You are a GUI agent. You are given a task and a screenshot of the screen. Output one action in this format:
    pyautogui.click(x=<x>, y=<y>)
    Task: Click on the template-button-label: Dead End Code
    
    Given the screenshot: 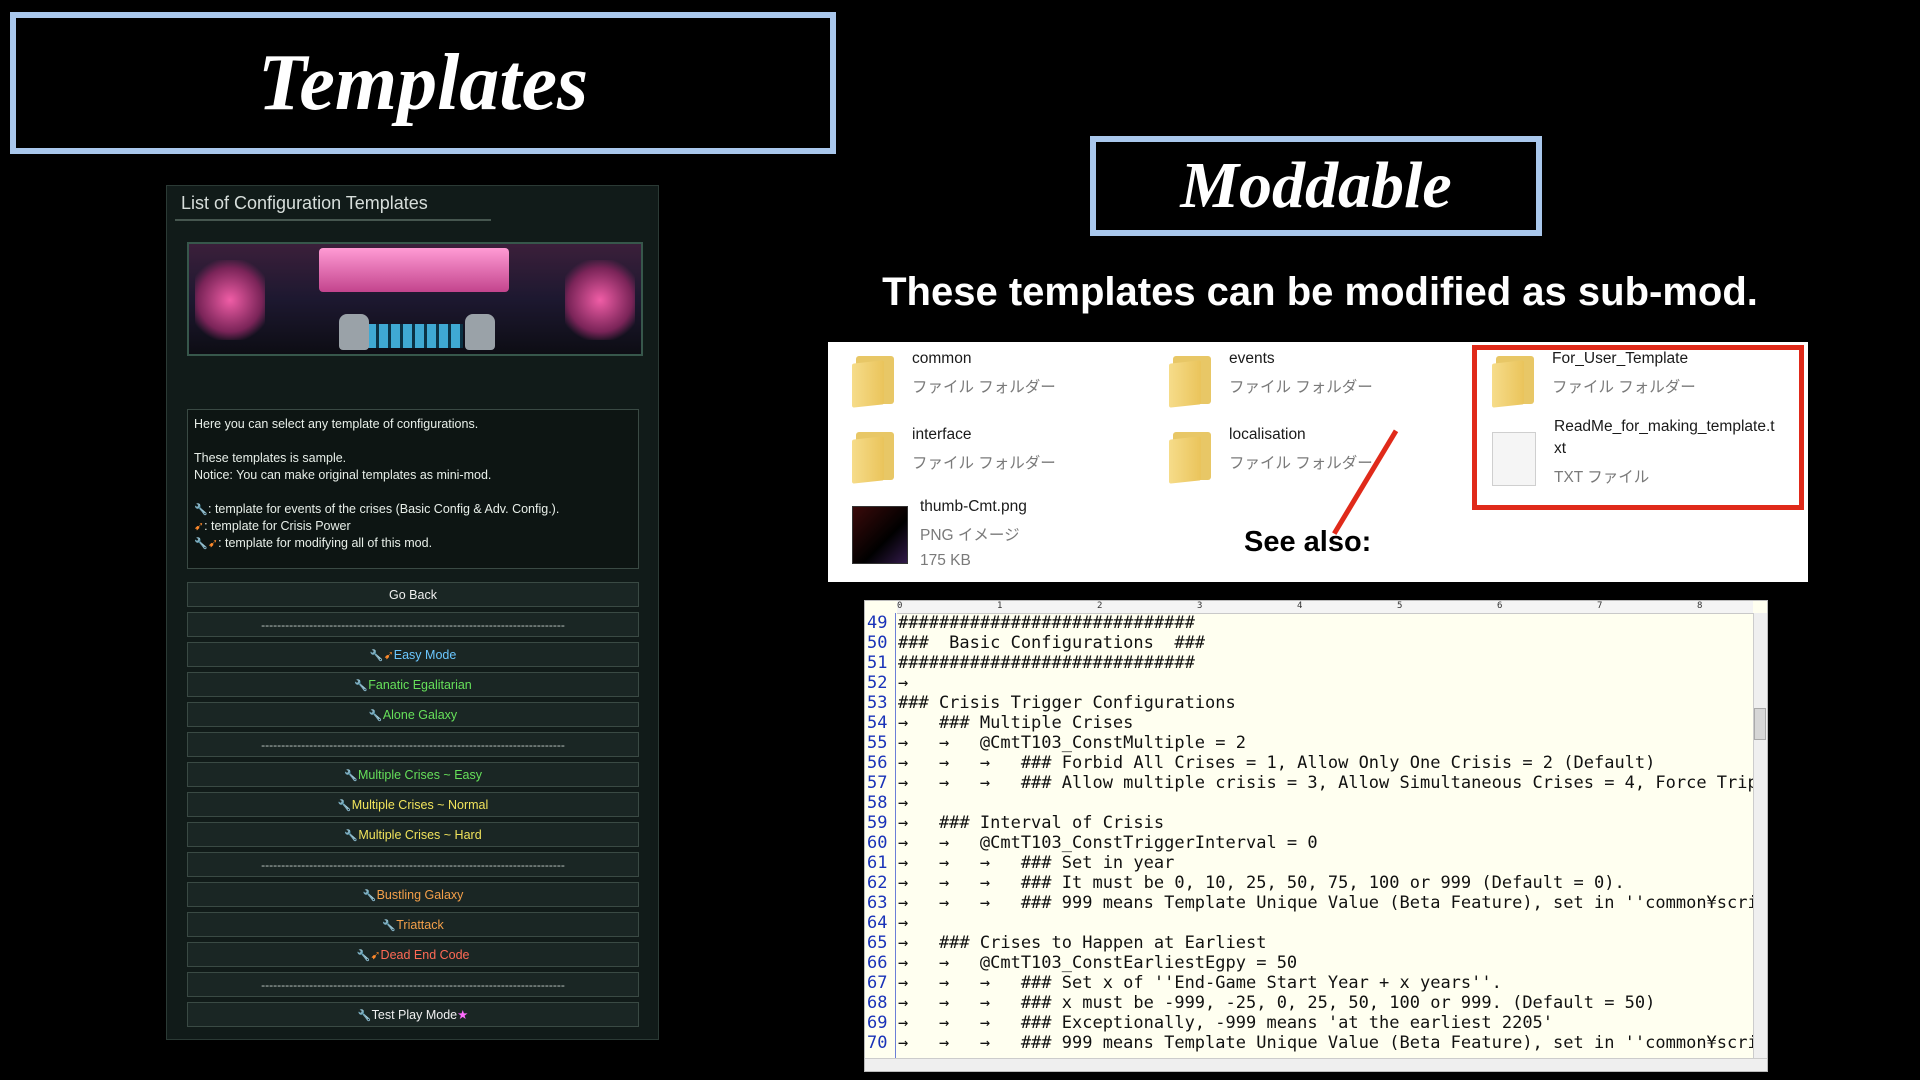 What is the action you would take?
    pyautogui.click(x=425, y=954)
    